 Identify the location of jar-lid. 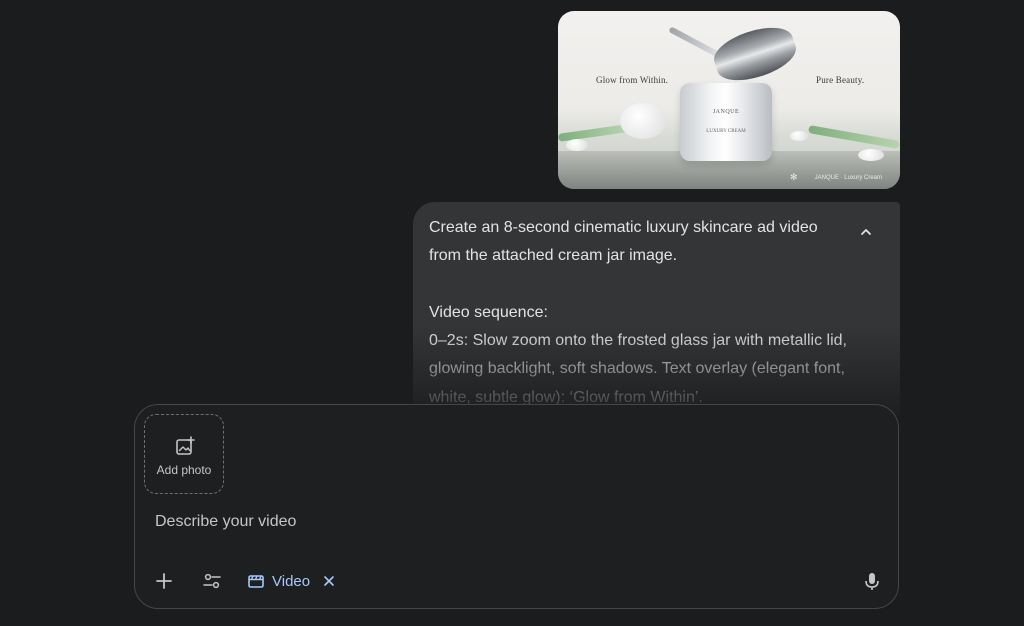
(755, 54).